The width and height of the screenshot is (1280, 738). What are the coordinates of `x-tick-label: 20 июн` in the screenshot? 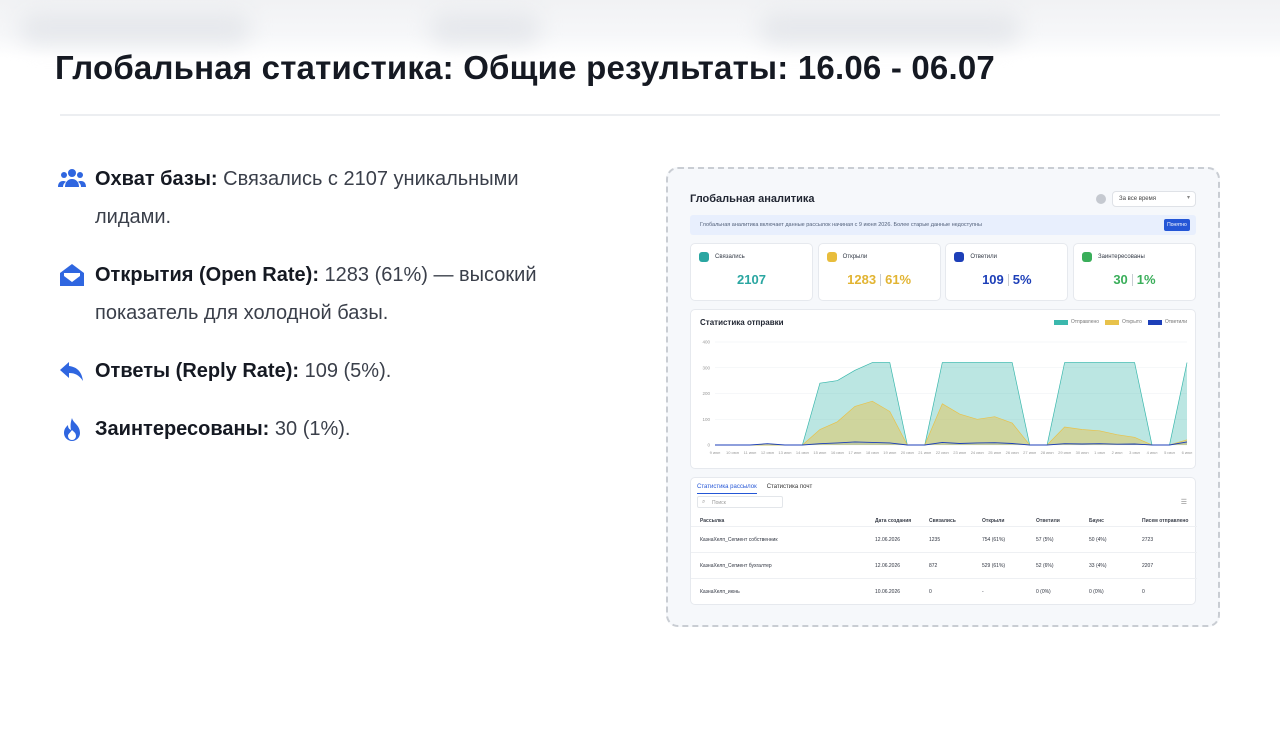 It's located at (907, 452).